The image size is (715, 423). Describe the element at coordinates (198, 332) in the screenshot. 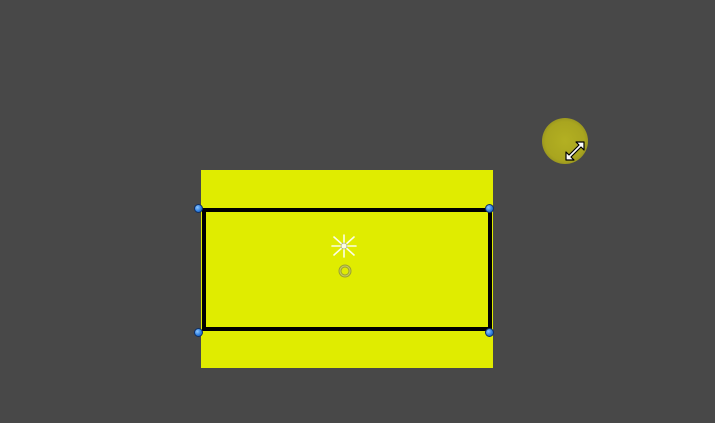

I see `resize-handle-bottom-left` at that location.